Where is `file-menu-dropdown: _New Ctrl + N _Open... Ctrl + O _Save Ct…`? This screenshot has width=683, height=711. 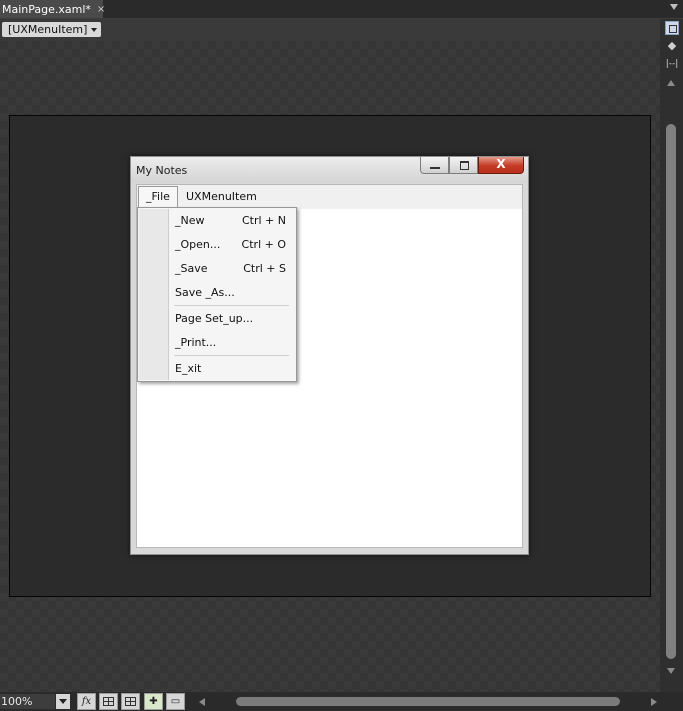 file-menu-dropdown: _New Ctrl + N _Open... Ctrl + O _Save Ct… is located at coordinates (217, 294).